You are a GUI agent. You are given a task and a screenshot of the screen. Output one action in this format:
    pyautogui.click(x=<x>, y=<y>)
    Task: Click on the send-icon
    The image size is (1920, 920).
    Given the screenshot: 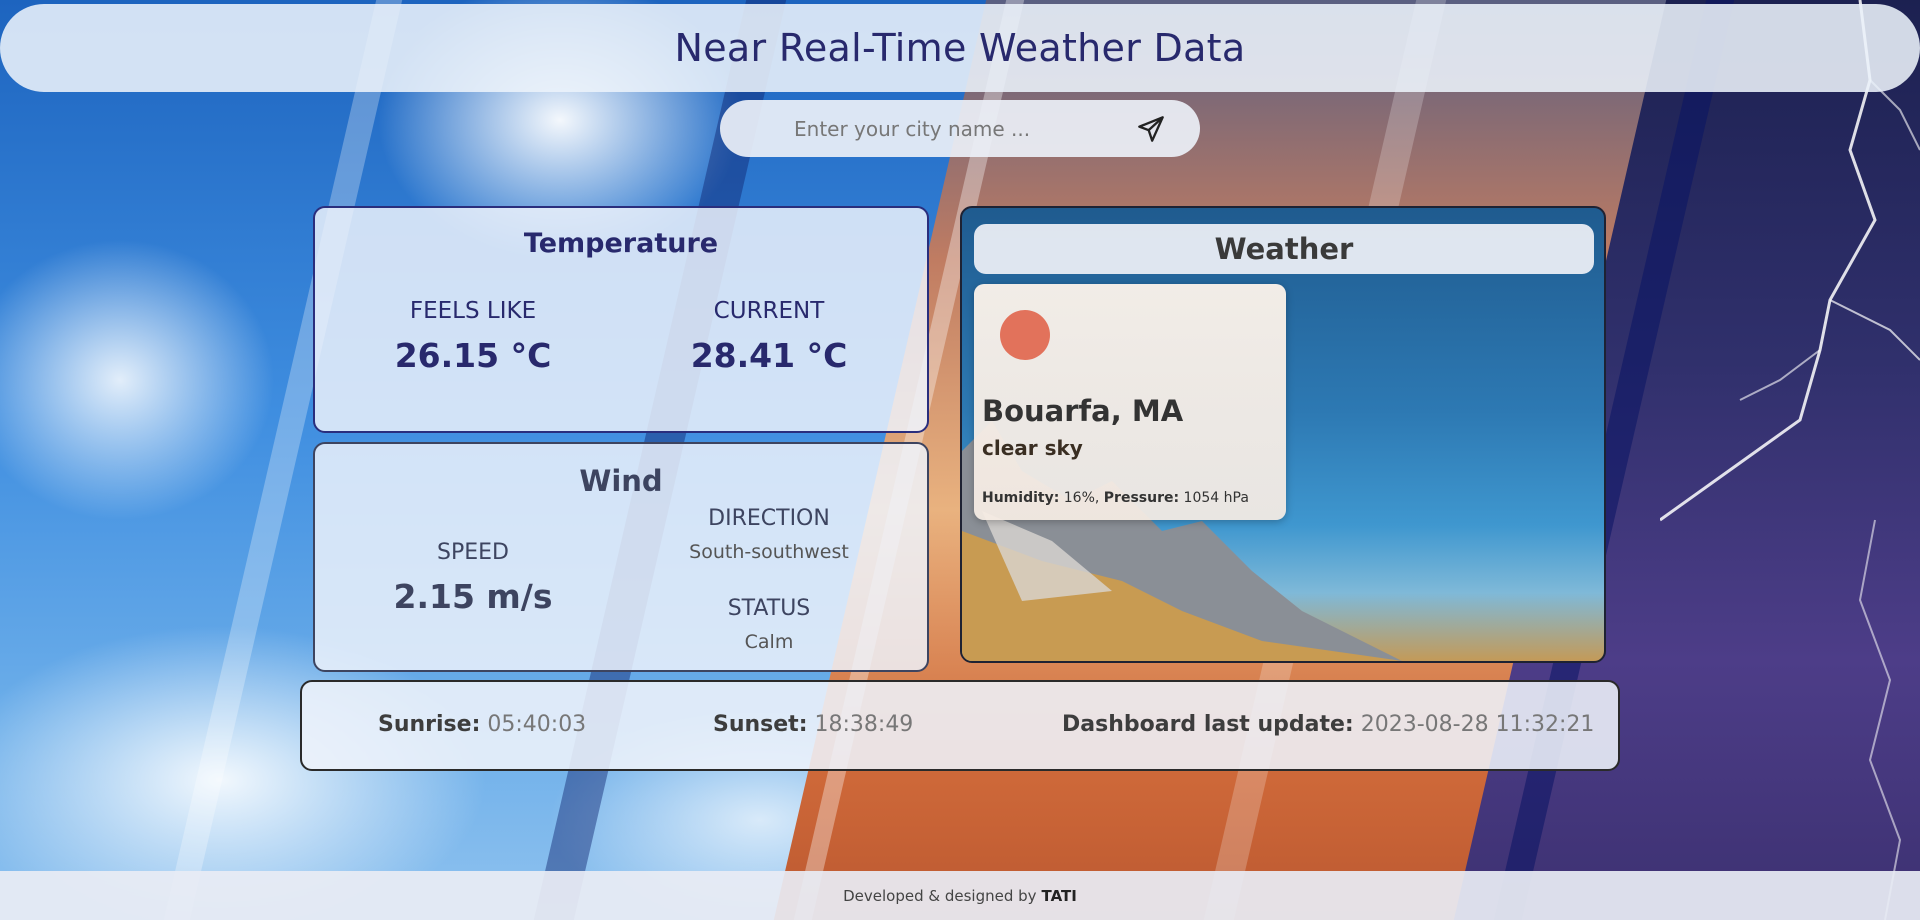 What is the action you would take?
    pyautogui.click(x=1151, y=129)
    